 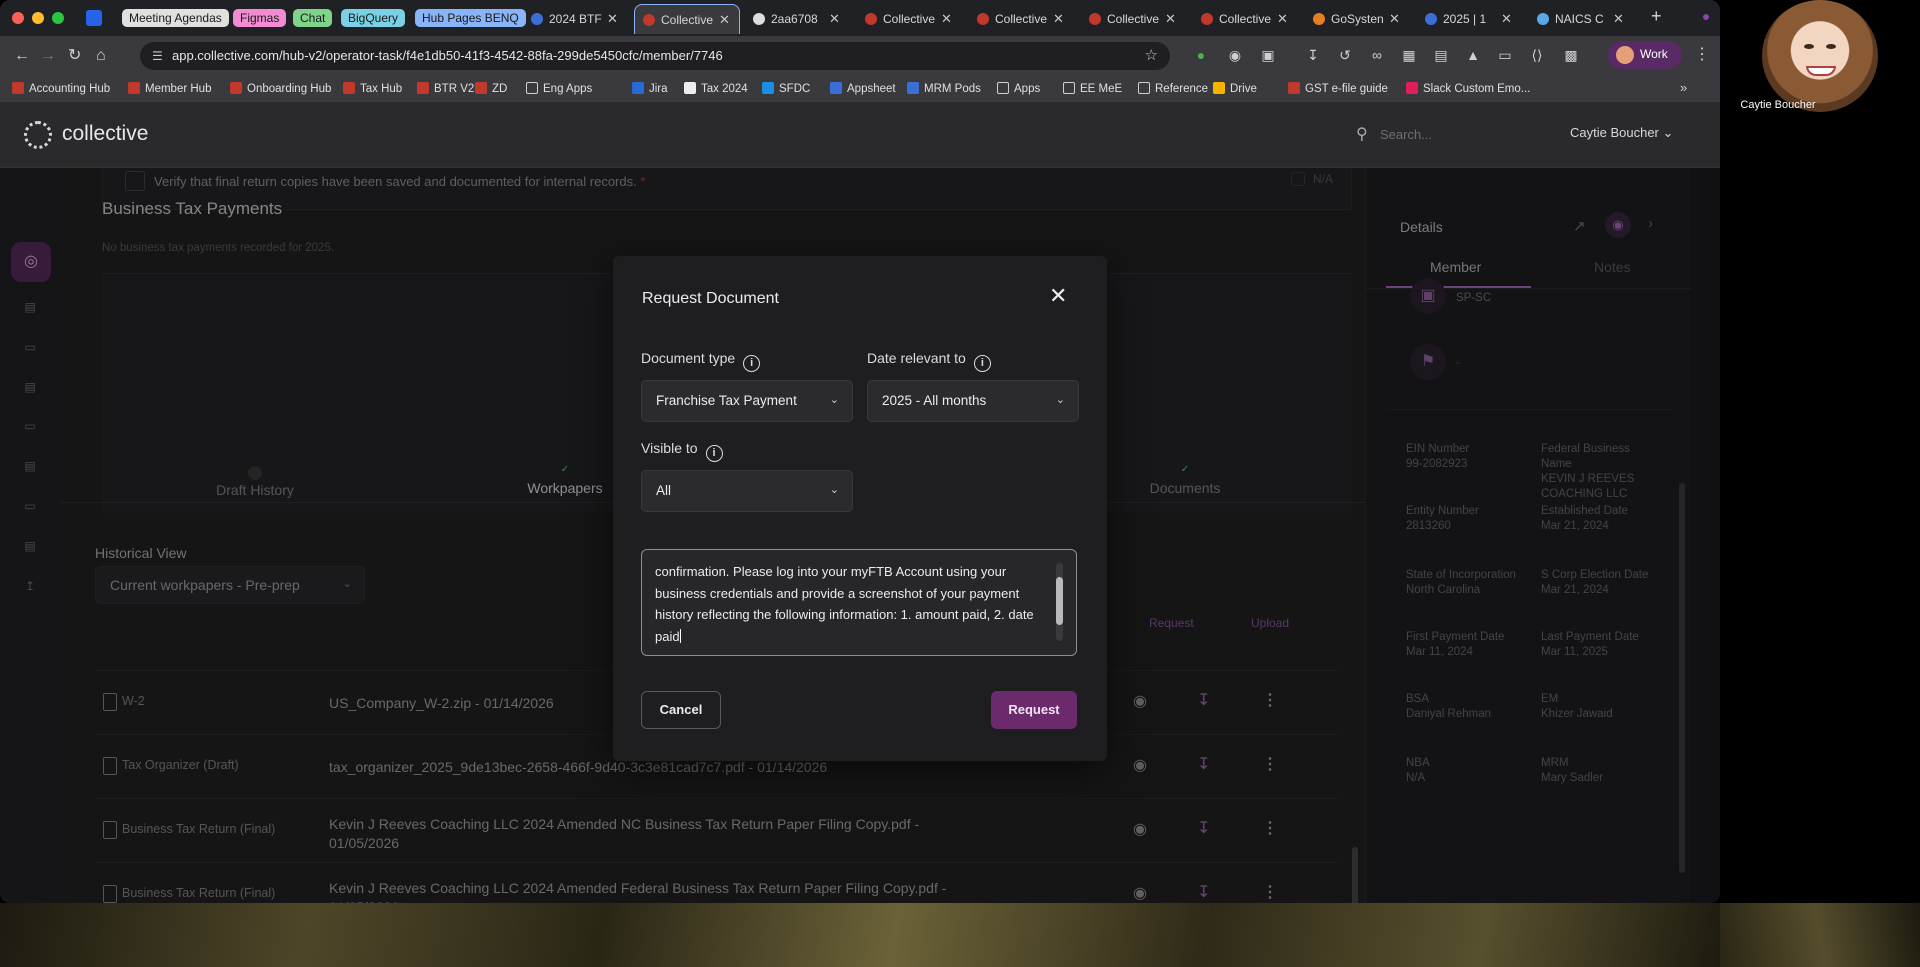 What do you see at coordinates (1656, 16) in the screenshot?
I see `new-tab-button: +` at bounding box center [1656, 16].